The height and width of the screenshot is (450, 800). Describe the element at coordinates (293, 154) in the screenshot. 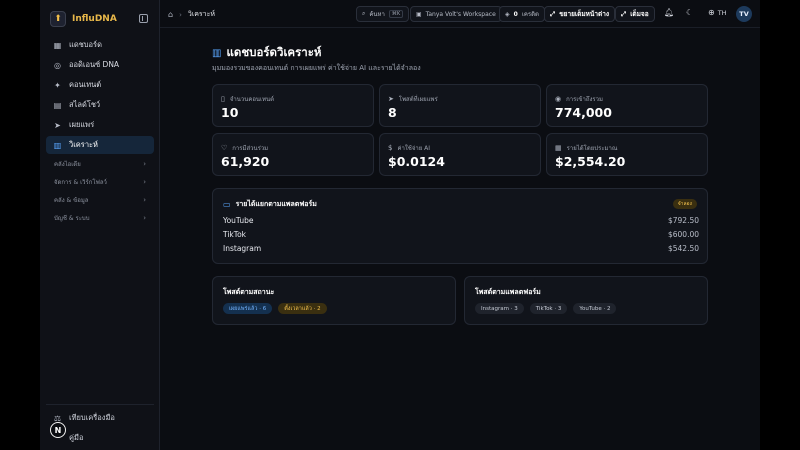

I see `stat-card-engagement: ♡ การมีส่วนร่วม 61,920` at that location.